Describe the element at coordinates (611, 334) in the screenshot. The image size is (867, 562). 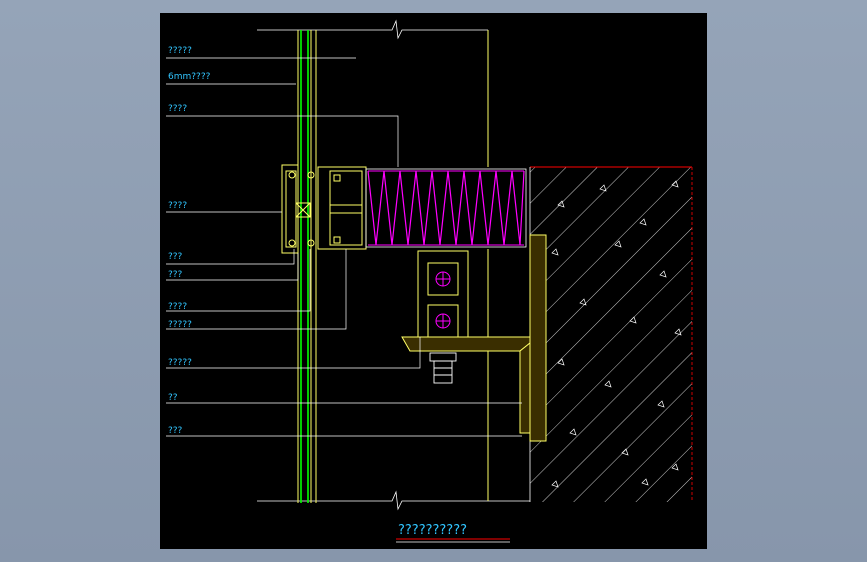
I see `concrete-wall` at that location.